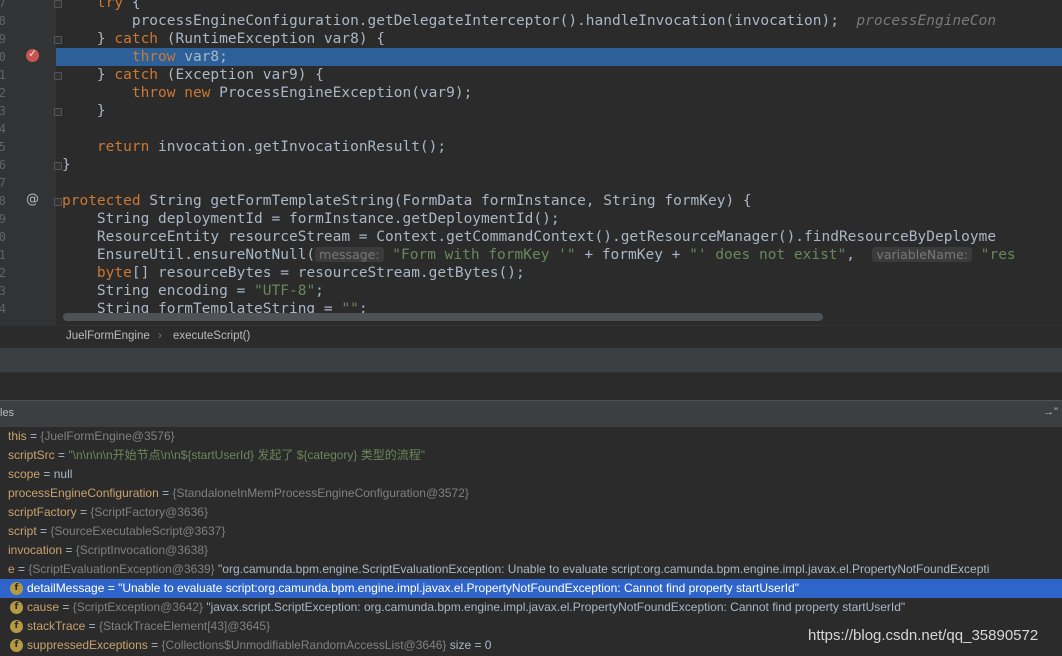 Image resolution: width=1062 pixels, height=656 pixels. I want to click on code-token: ProcessEngineException(var9);, so click(341, 93).